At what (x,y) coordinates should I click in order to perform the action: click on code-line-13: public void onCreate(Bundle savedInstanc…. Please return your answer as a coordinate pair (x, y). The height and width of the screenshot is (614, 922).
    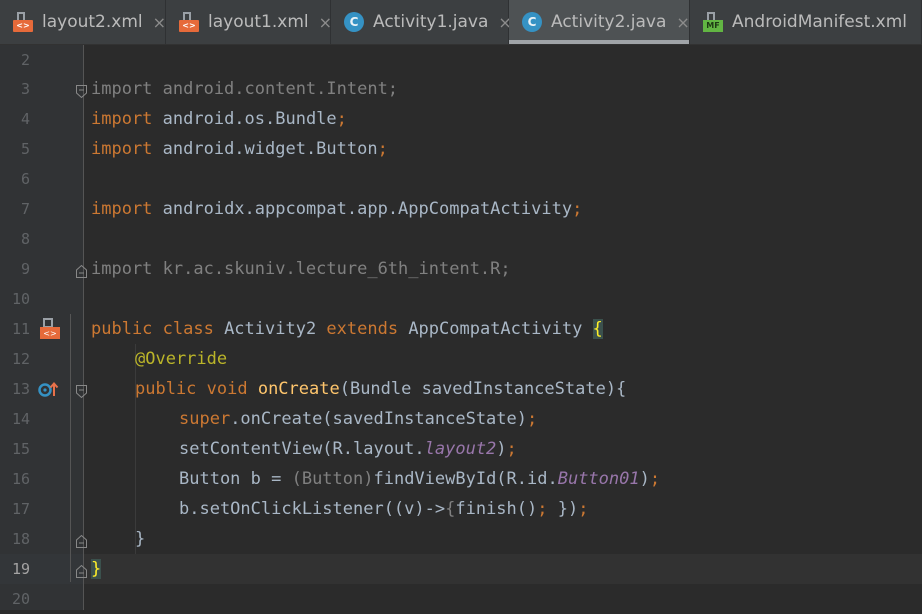
    Looking at the image, I should click on (380, 389).